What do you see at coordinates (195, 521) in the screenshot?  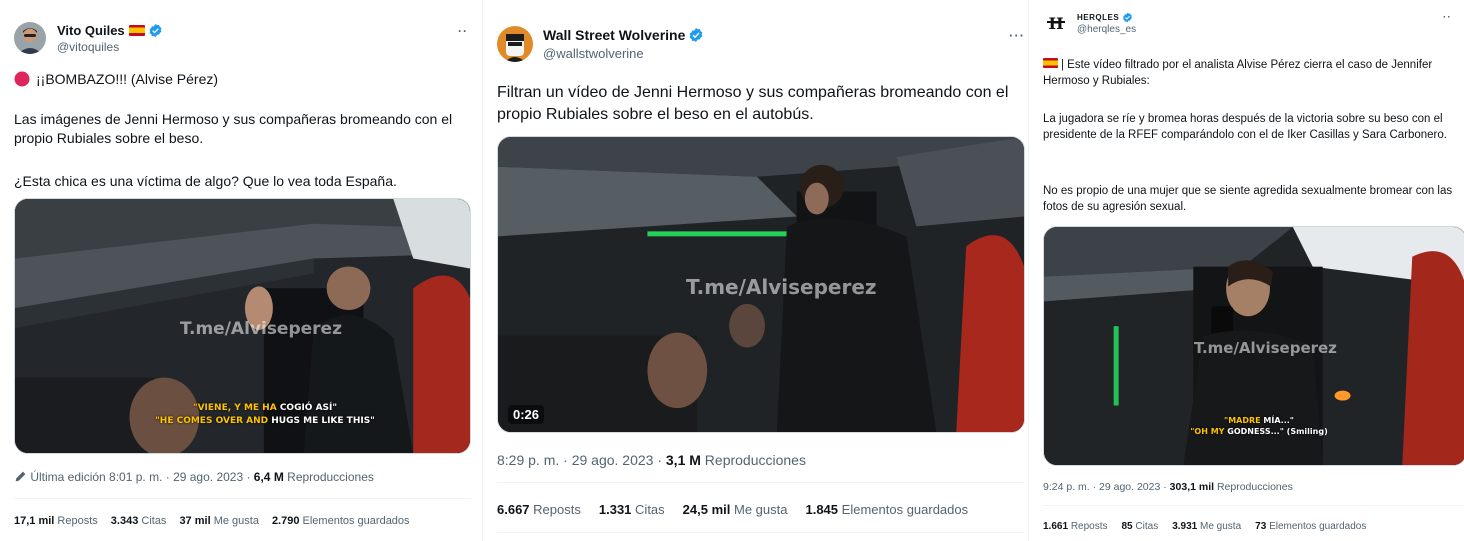 I see `likes-value: 37 mil` at bounding box center [195, 521].